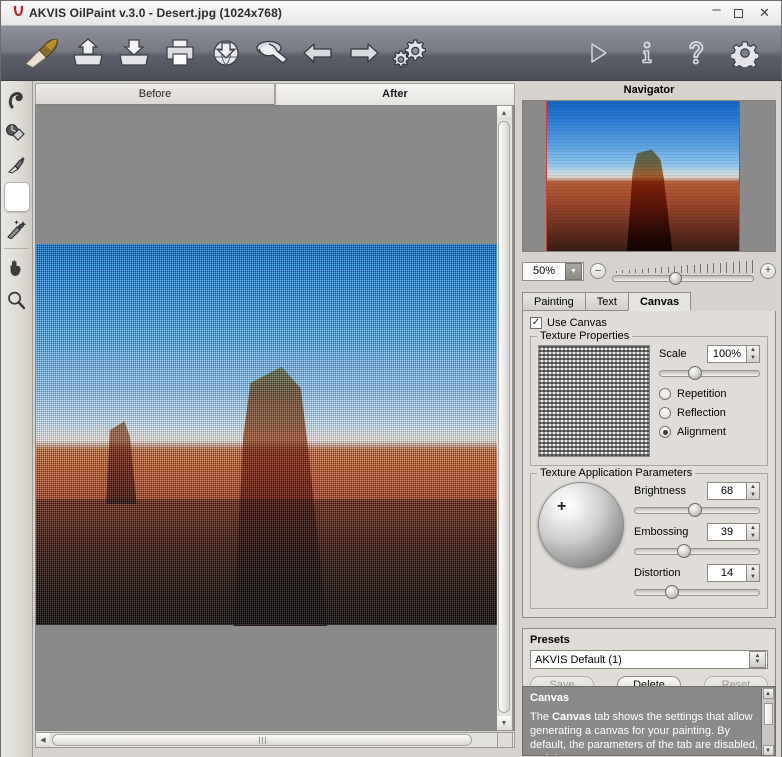 This screenshot has width=782, height=757. What do you see at coordinates (665, 432) in the screenshot?
I see `alignment-radio` at bounding box center [665, 432].